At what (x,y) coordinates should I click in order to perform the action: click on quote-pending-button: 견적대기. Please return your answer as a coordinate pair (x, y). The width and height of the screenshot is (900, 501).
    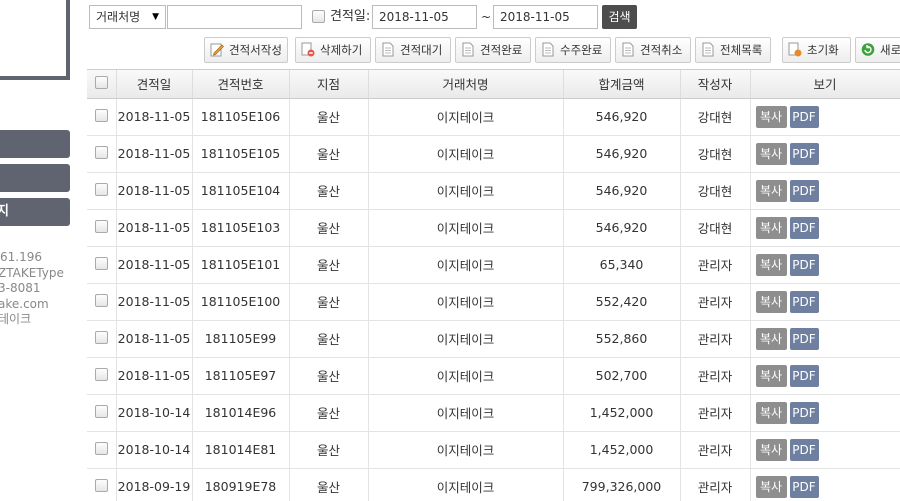
    Looking at the image, I should click on (413, 50).